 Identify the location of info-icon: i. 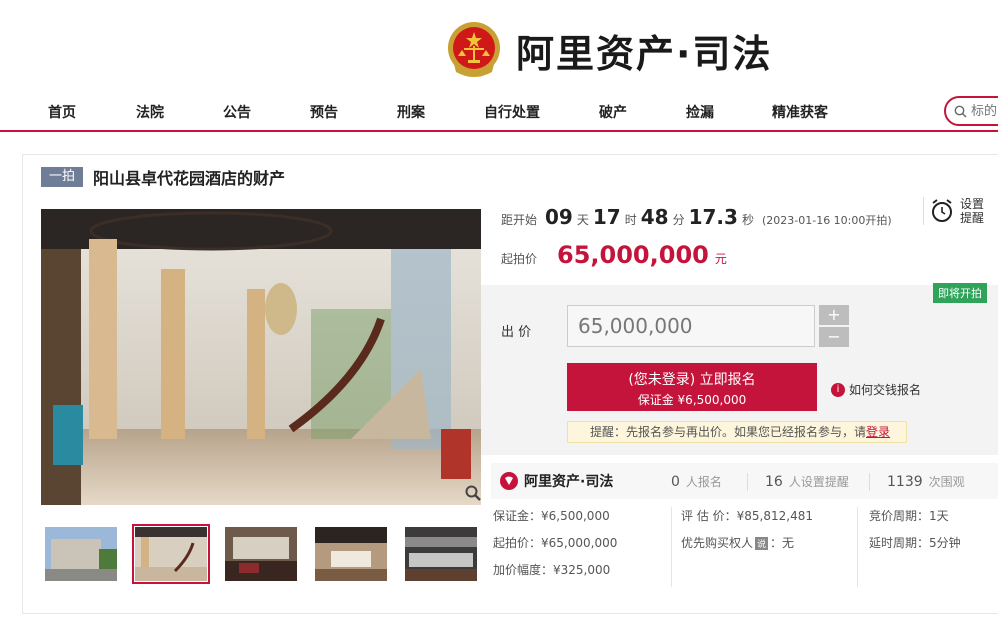
(838, 389).